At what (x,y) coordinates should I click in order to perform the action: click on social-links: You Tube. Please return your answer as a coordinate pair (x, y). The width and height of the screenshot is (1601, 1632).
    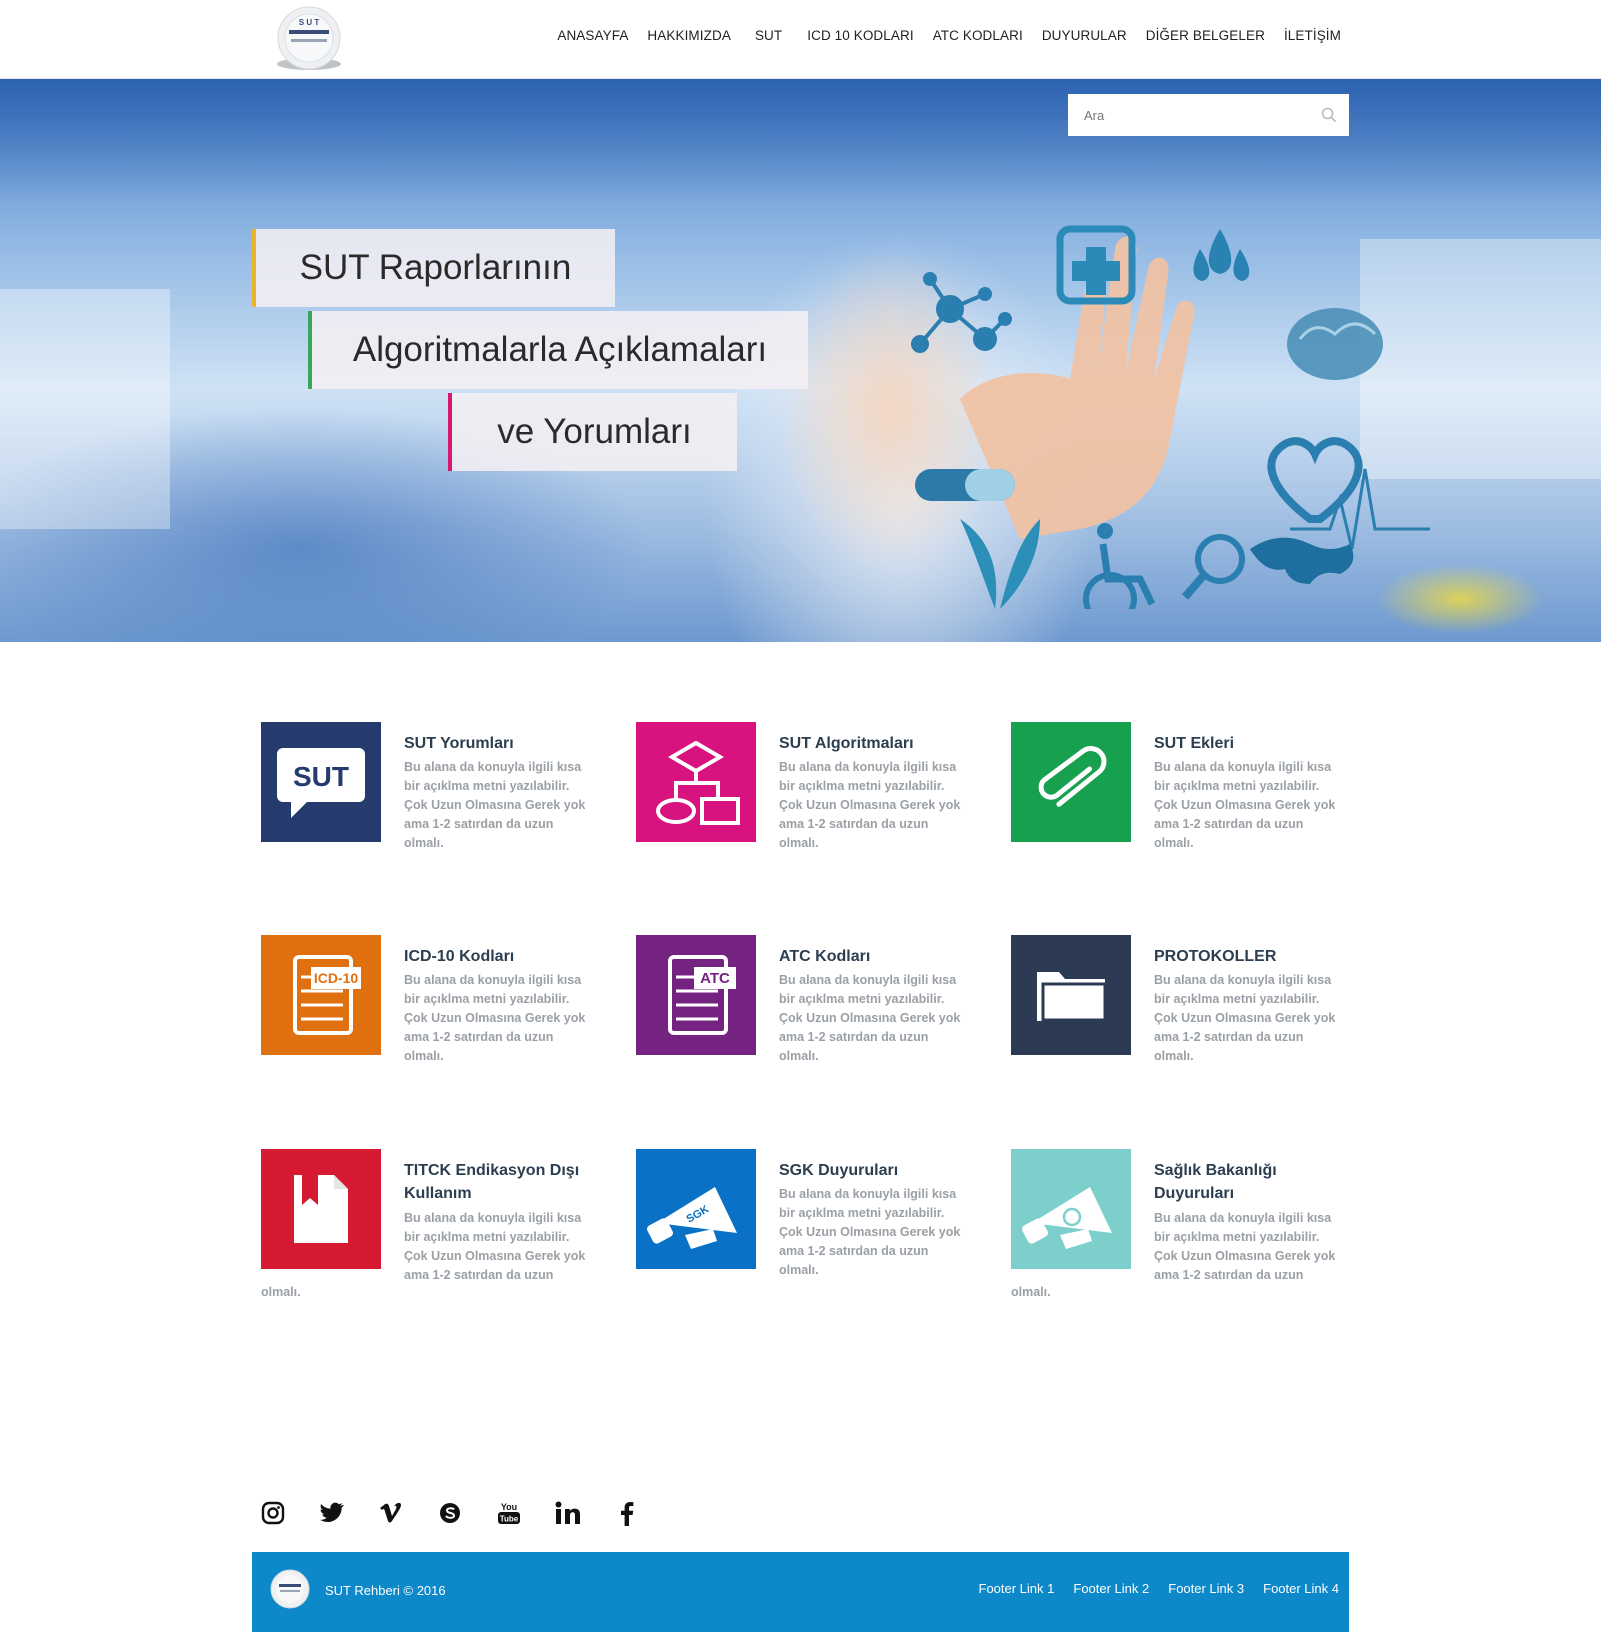
    Looking at the image, I should click on (466, 1513).